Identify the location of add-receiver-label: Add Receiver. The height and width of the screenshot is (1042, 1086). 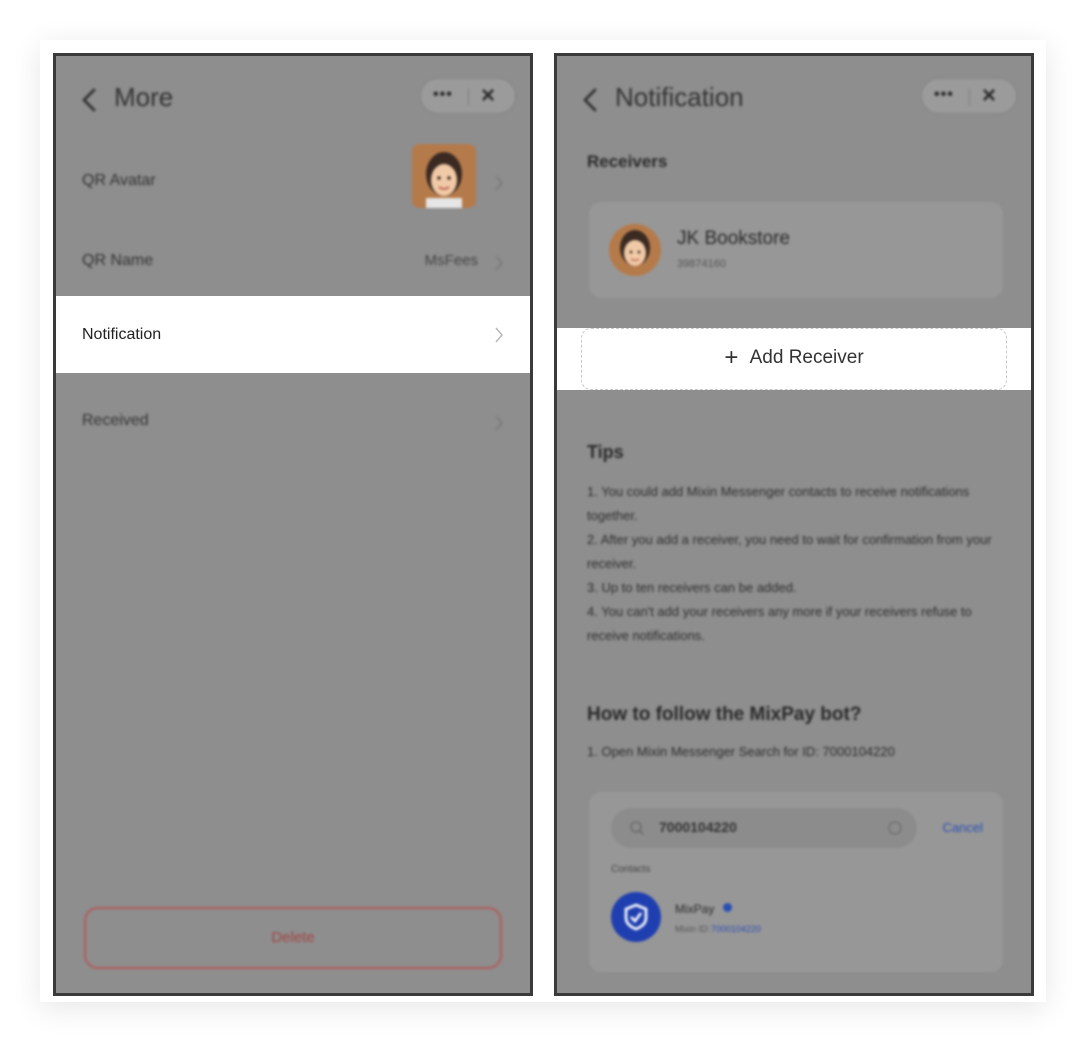
(806, 357).